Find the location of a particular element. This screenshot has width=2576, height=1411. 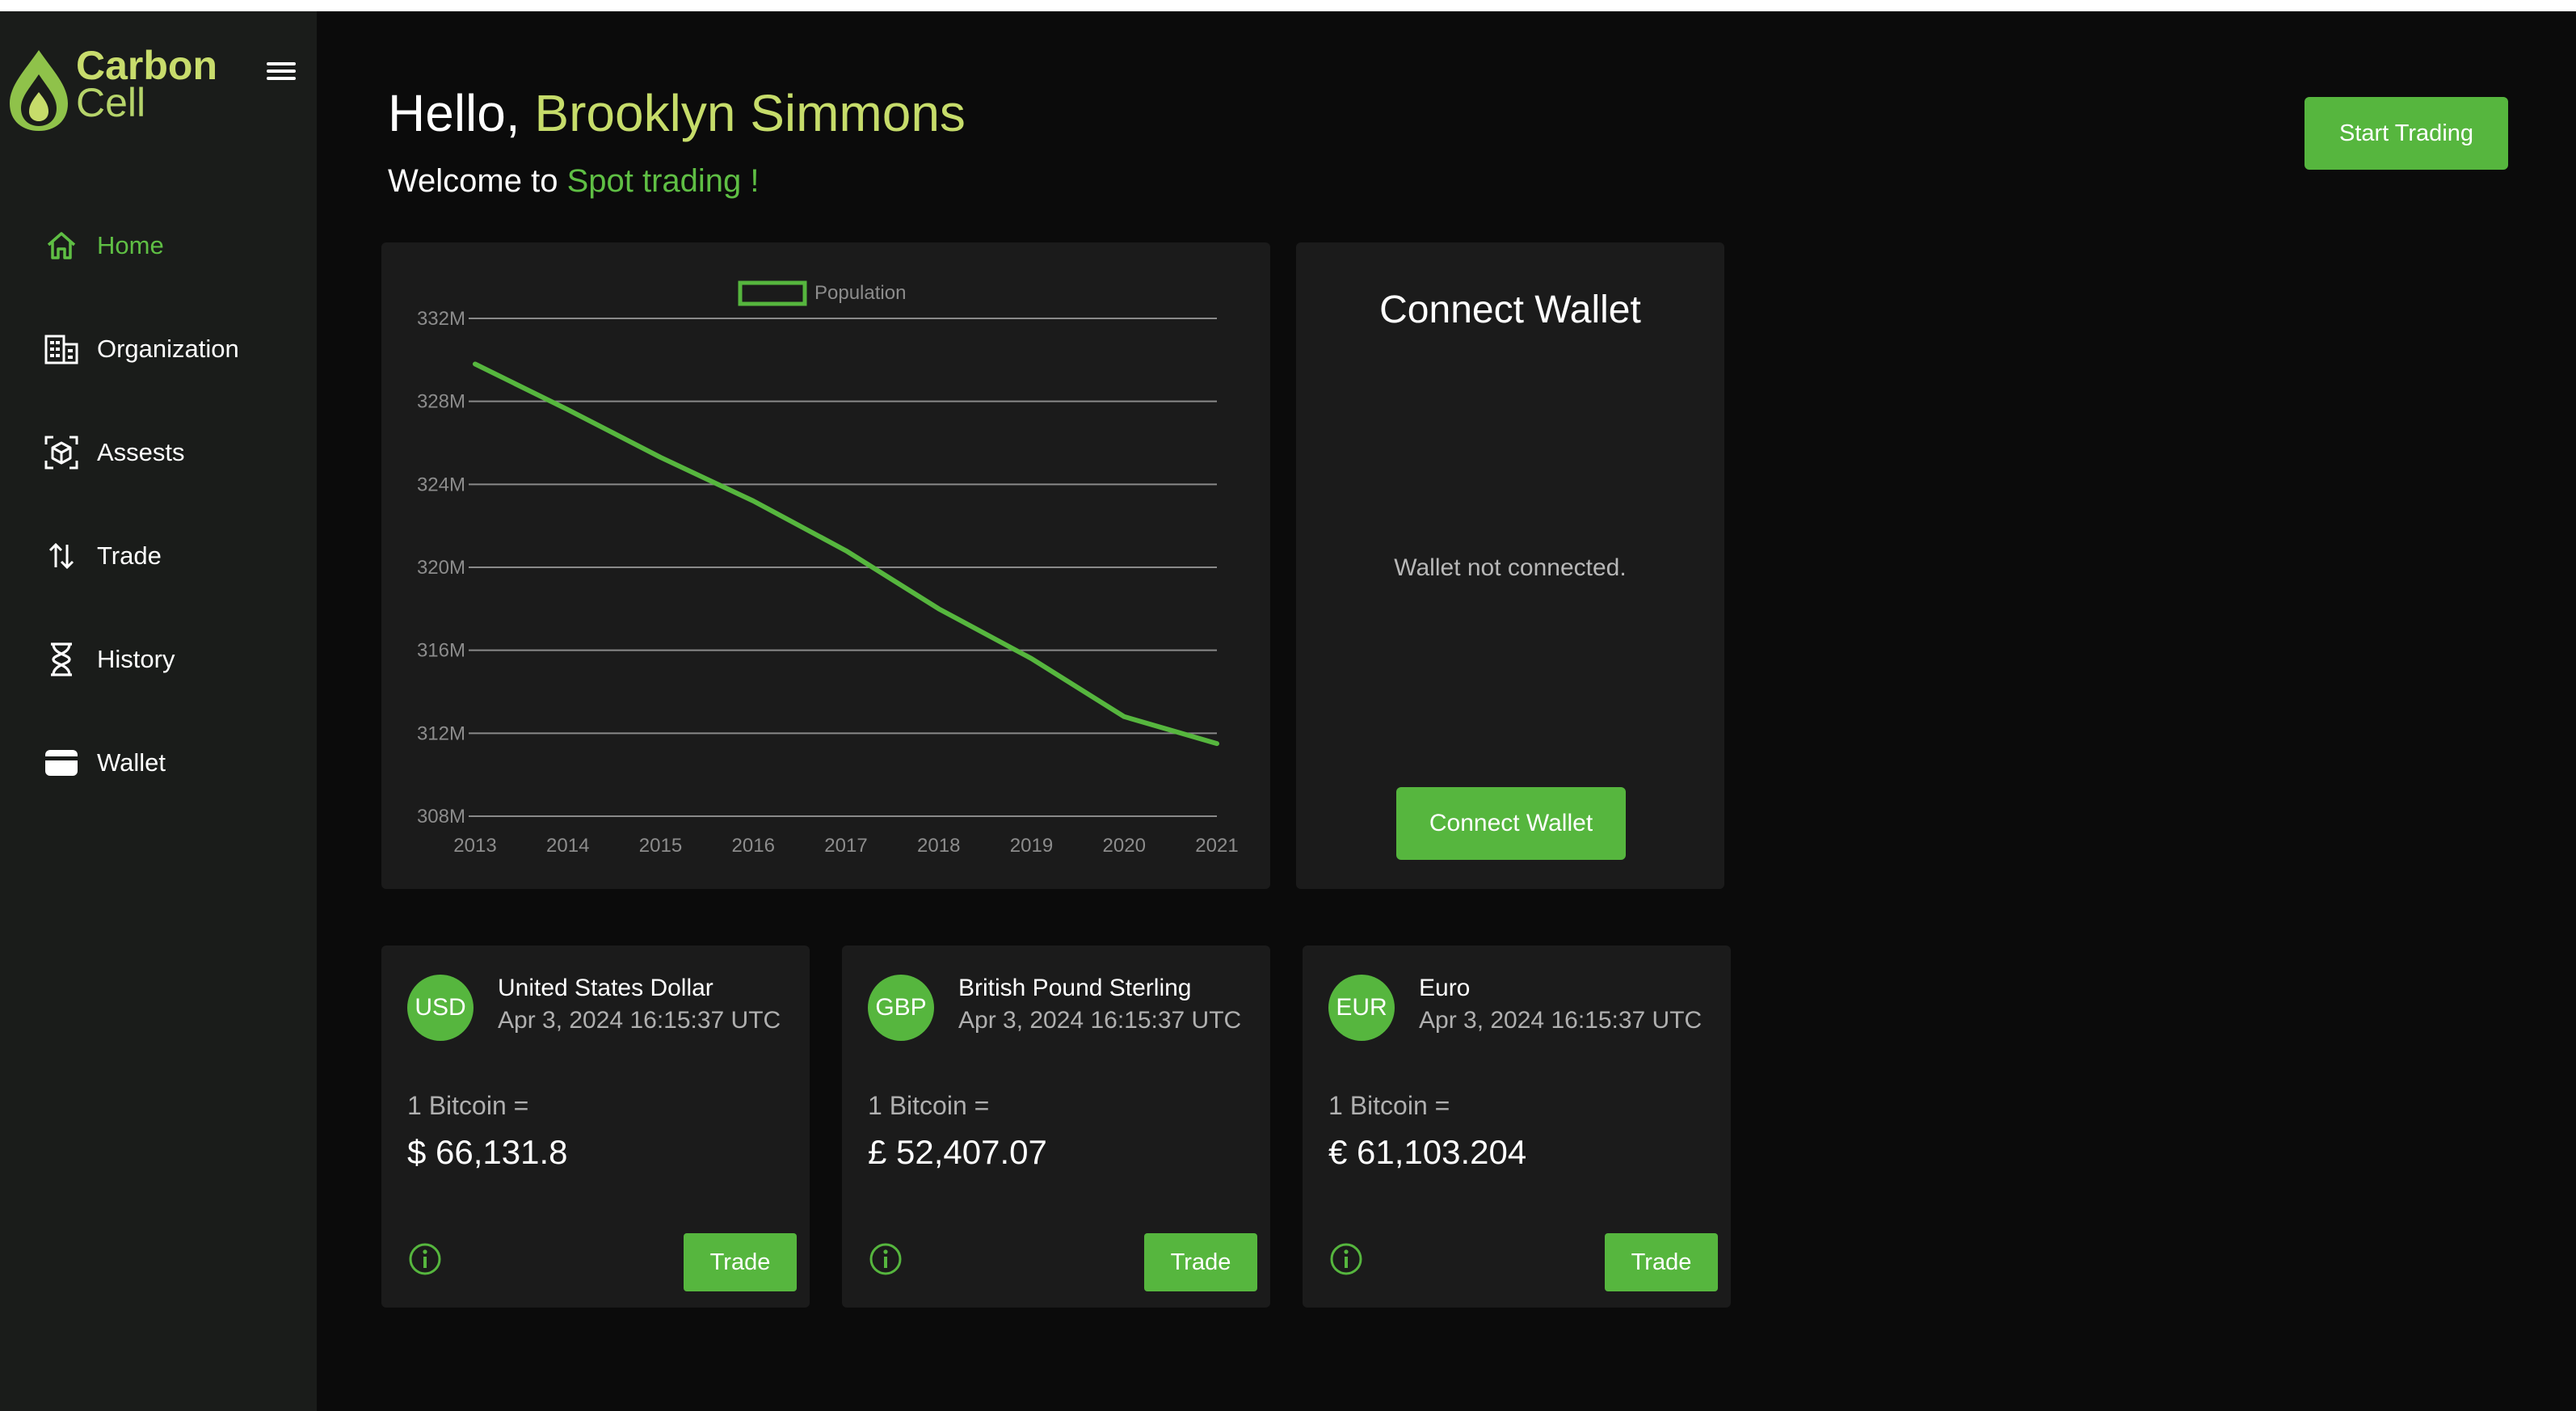

browser-top-strip is located at coordinates (1288, 5).